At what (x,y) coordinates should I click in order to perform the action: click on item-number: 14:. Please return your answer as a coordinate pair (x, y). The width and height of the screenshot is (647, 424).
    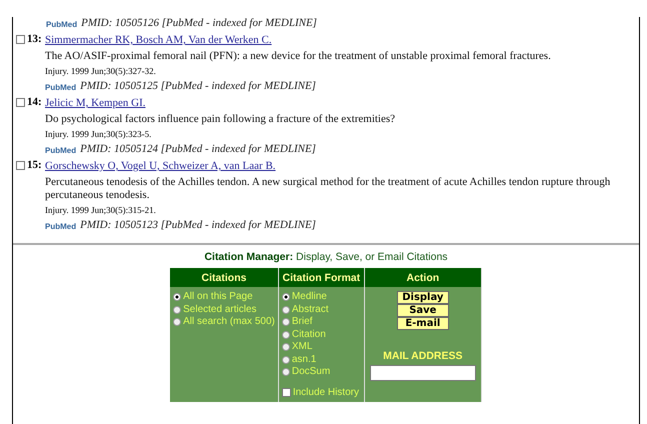
    Looking at the image, I should click on (34, 102).